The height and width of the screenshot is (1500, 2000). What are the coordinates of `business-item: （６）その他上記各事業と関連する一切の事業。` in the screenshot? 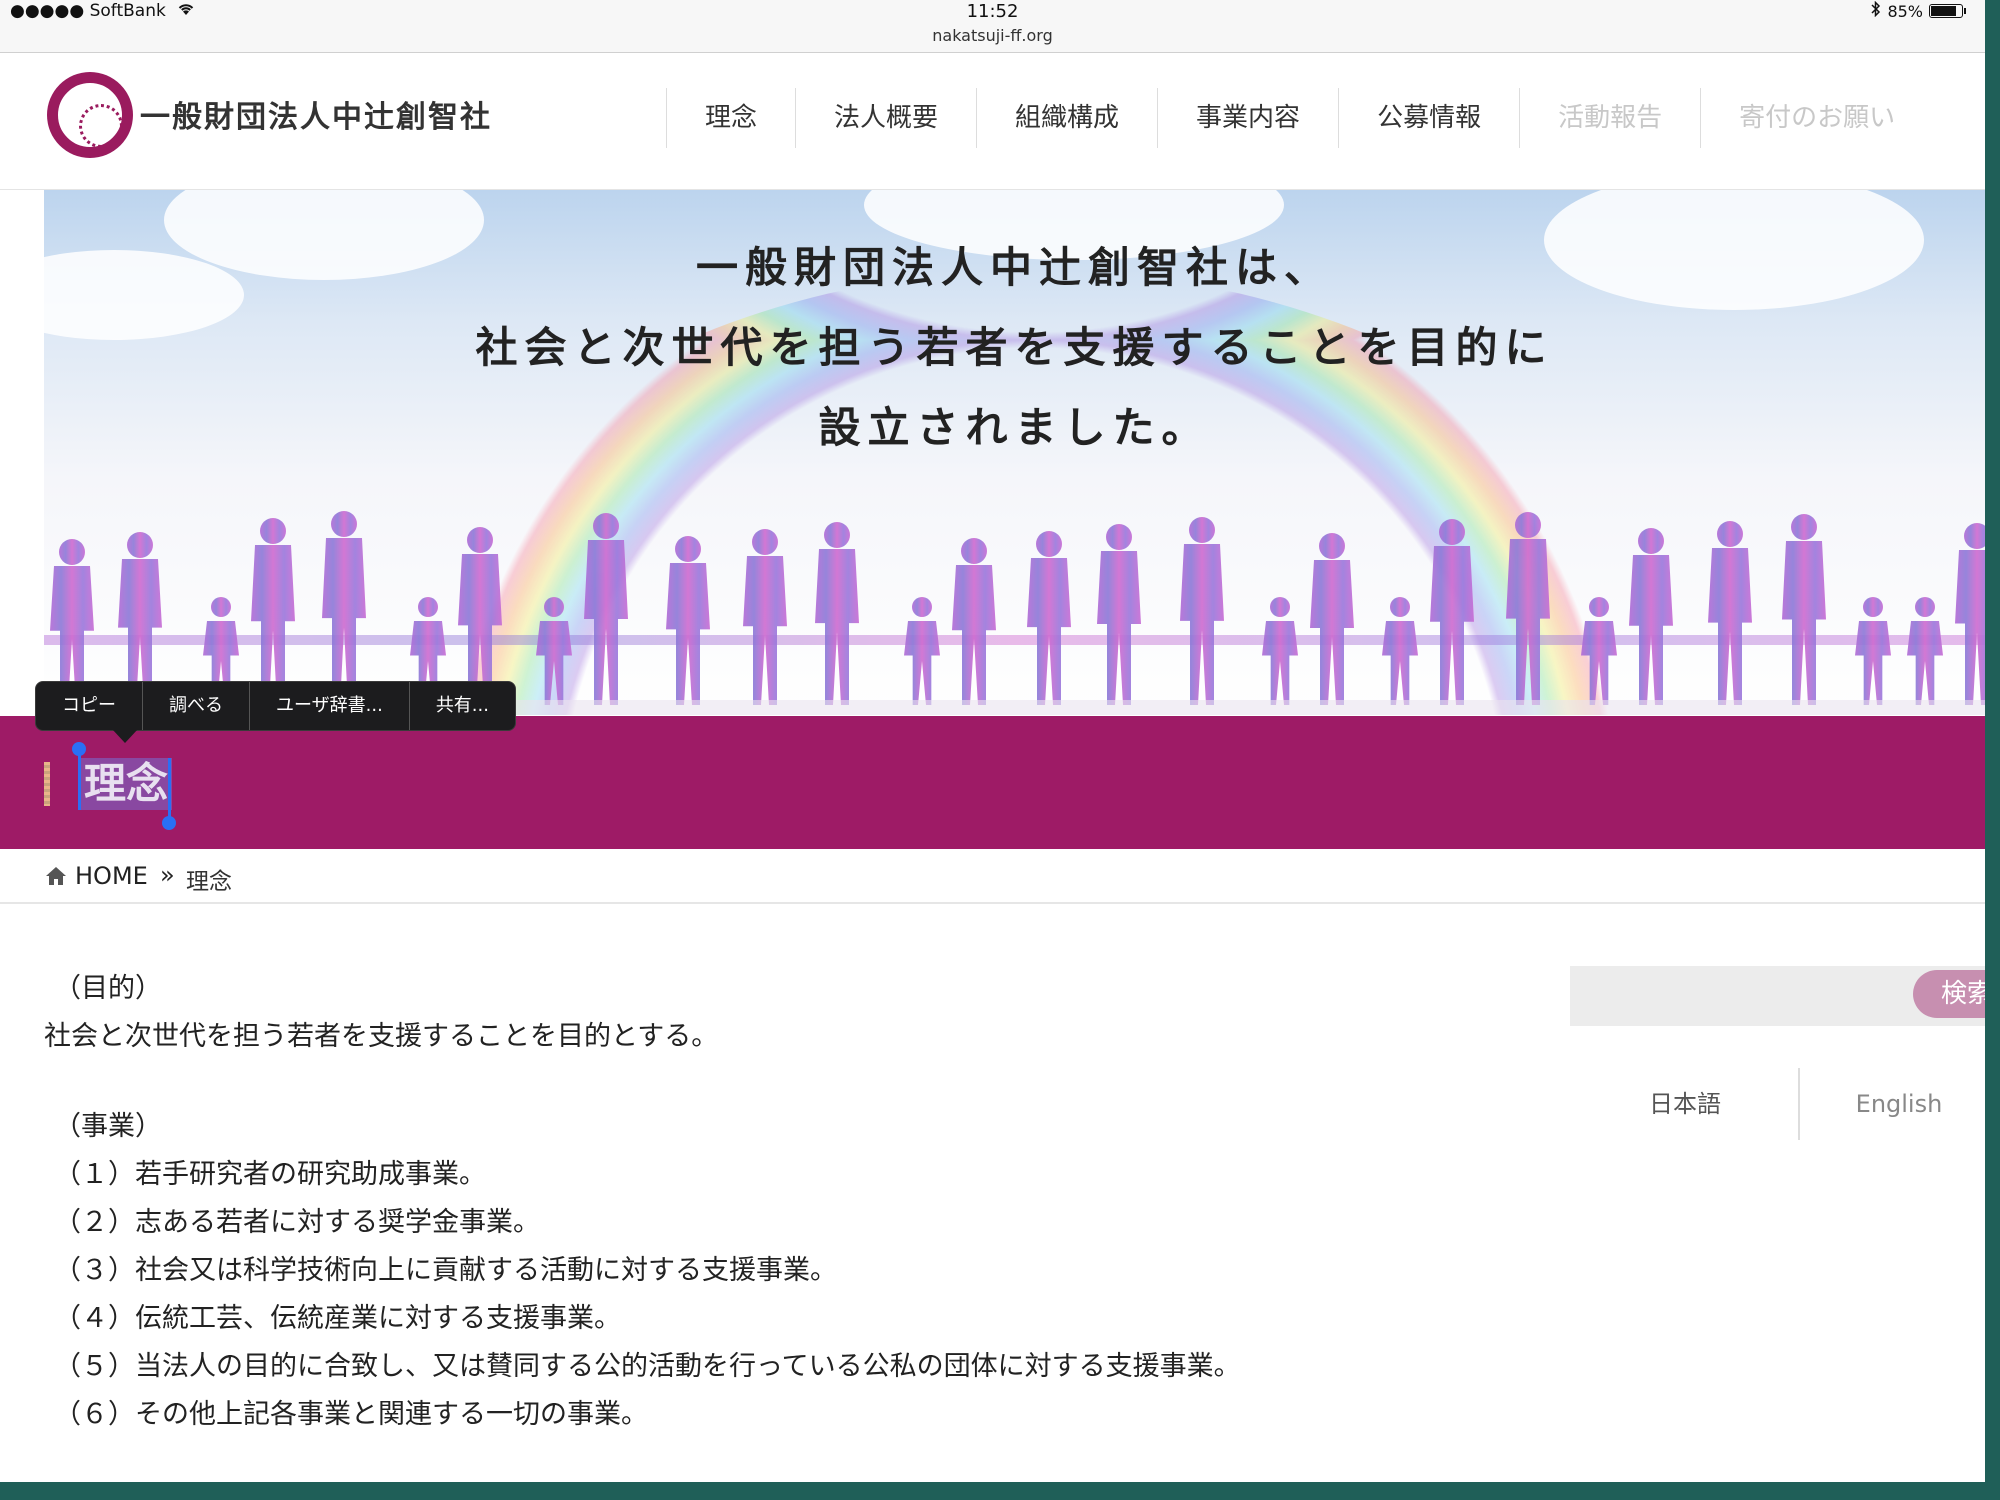 It's located at (351, 1414).